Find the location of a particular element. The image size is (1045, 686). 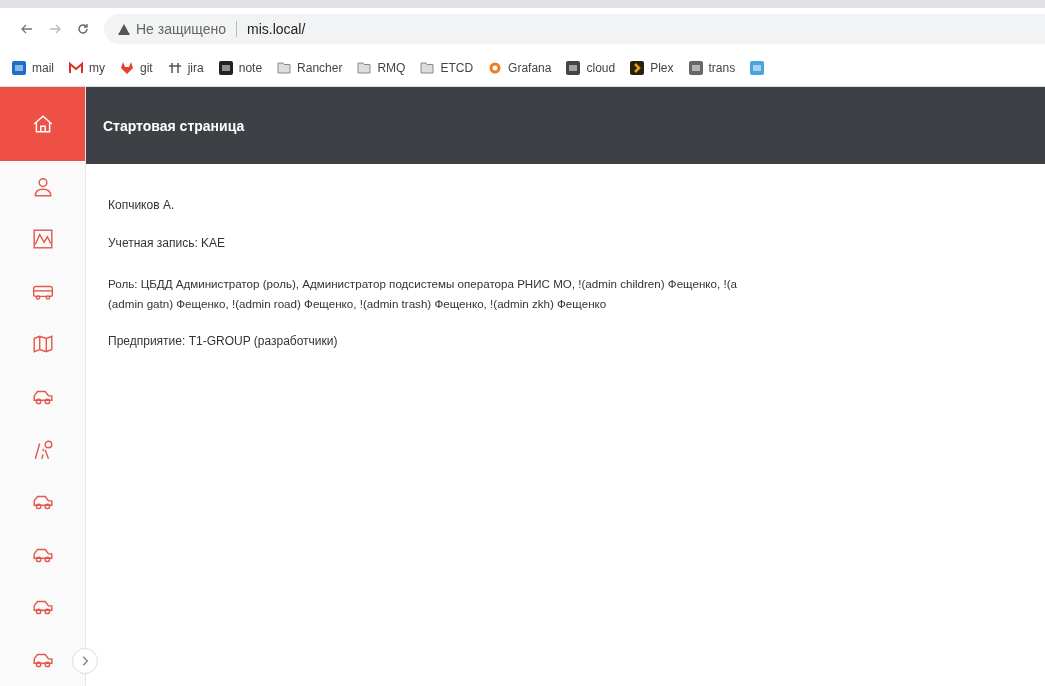

back-icon is located at coordinates (27, 29).